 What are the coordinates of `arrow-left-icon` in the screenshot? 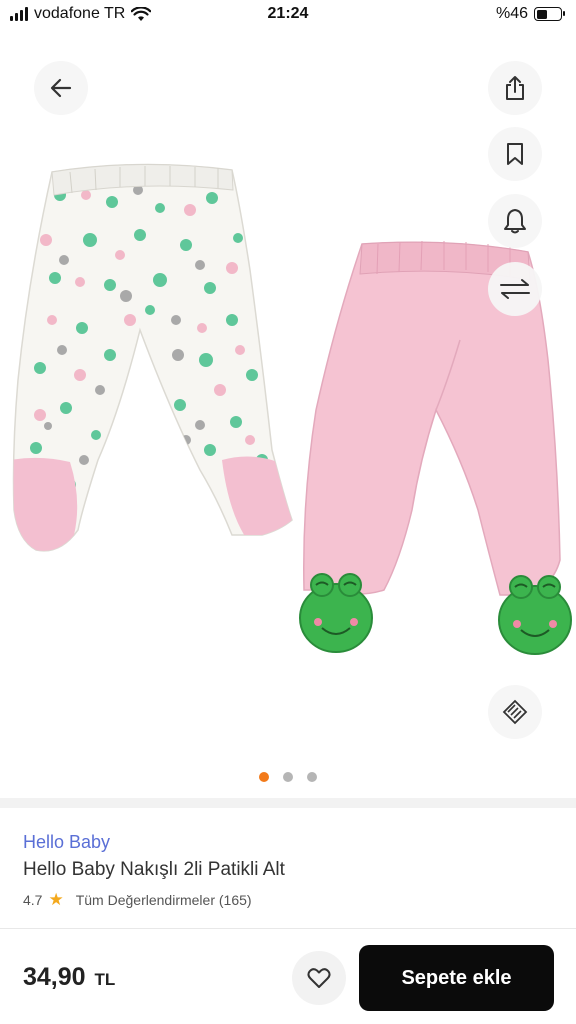 It's located at (61, 88).